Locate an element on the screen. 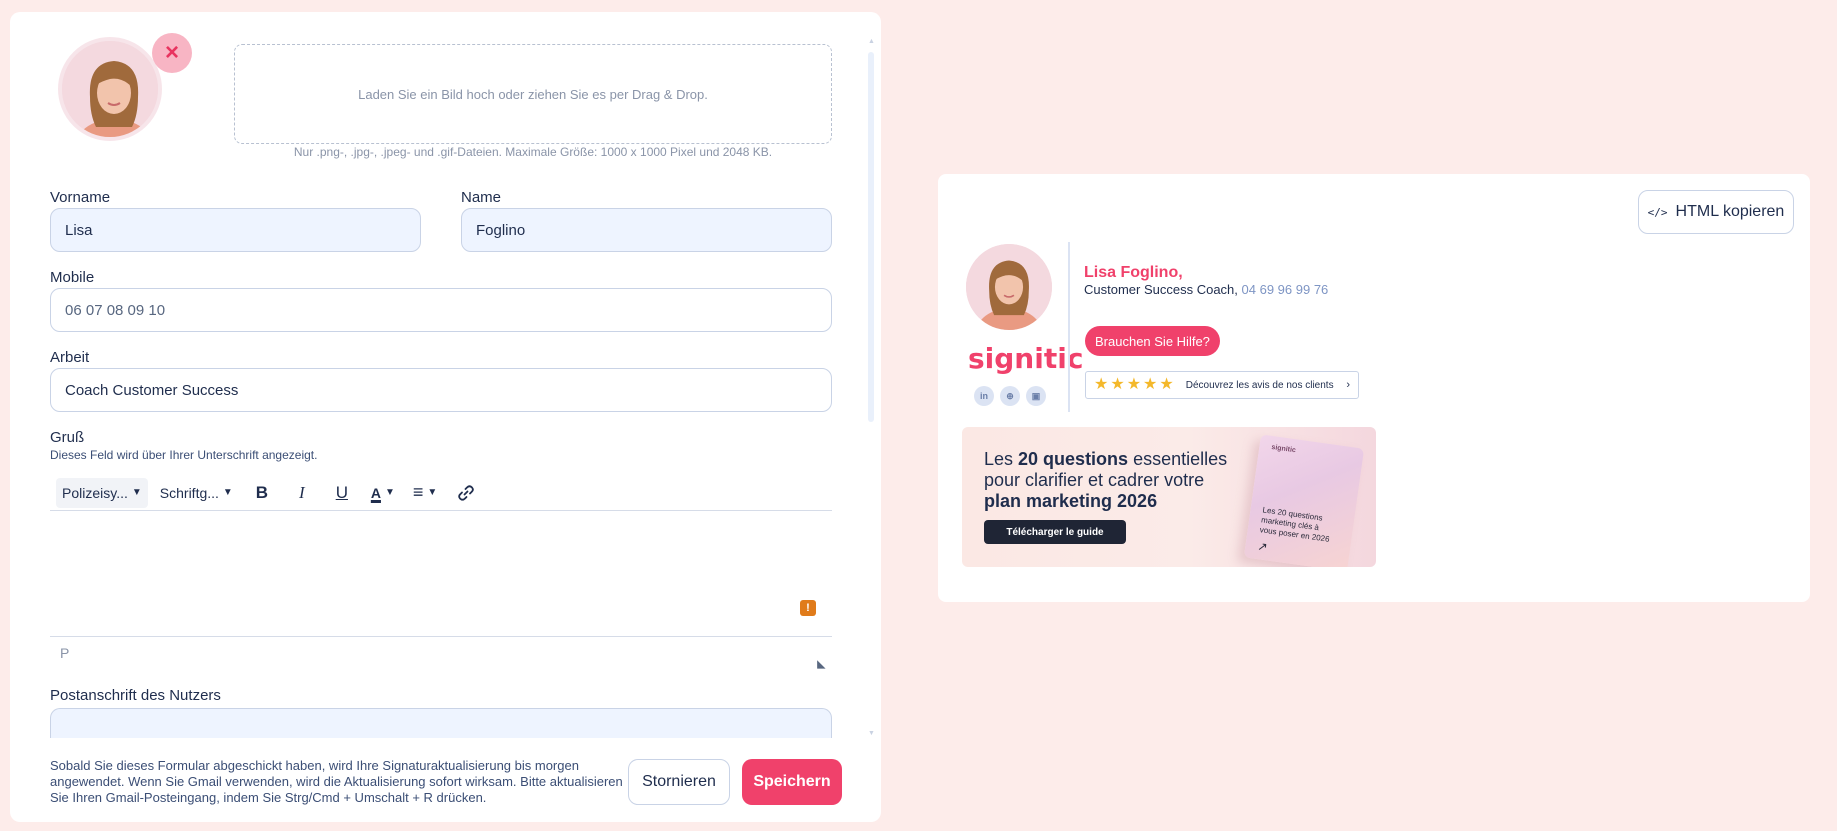 This screenshot has width=1837, height=831. booklet-brand: signitic is located at coordinates (1283, 449).